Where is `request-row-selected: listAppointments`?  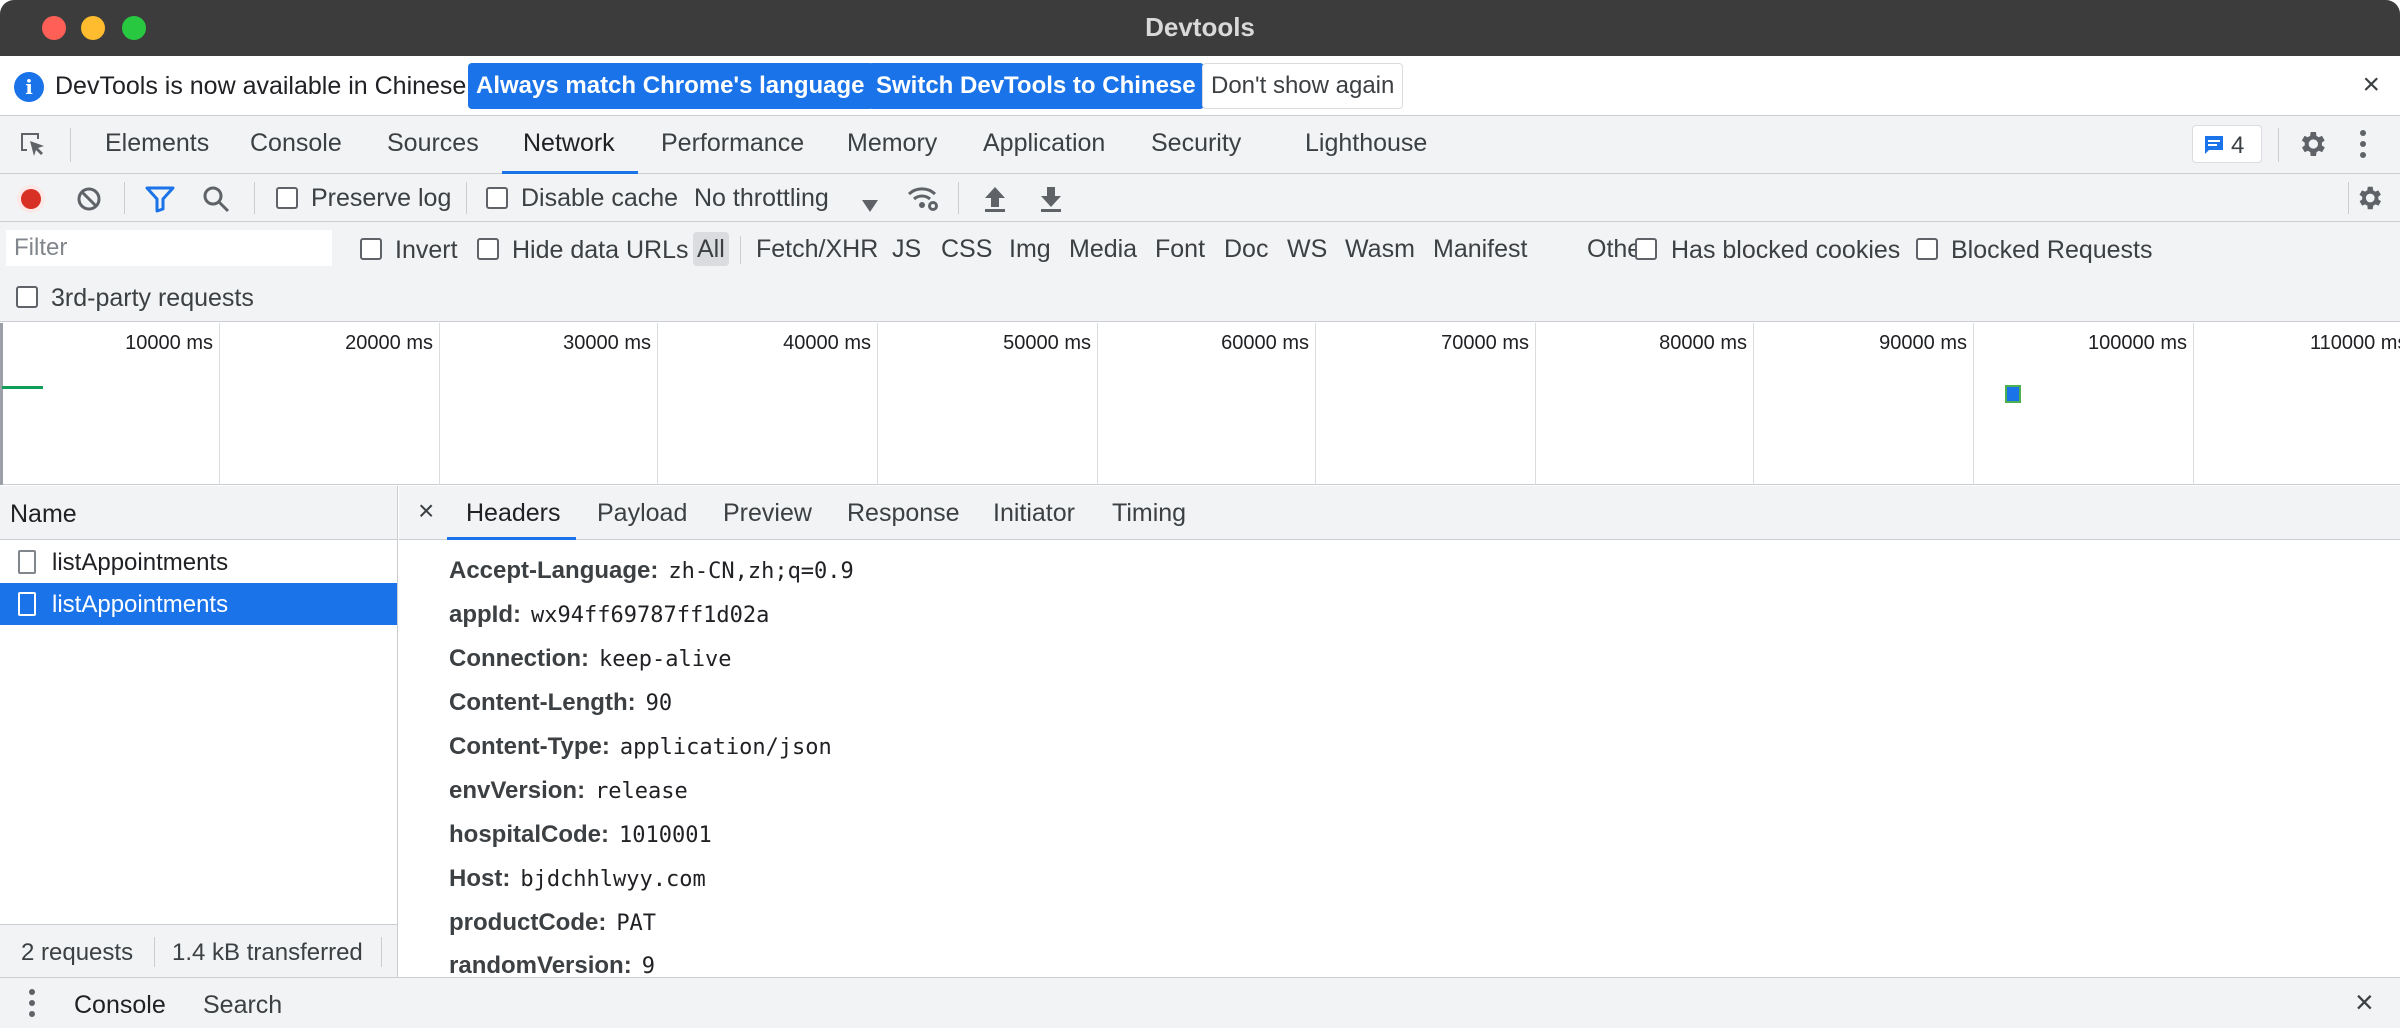
request-row-selected: listAppointments is located at coordinates (198, 604).